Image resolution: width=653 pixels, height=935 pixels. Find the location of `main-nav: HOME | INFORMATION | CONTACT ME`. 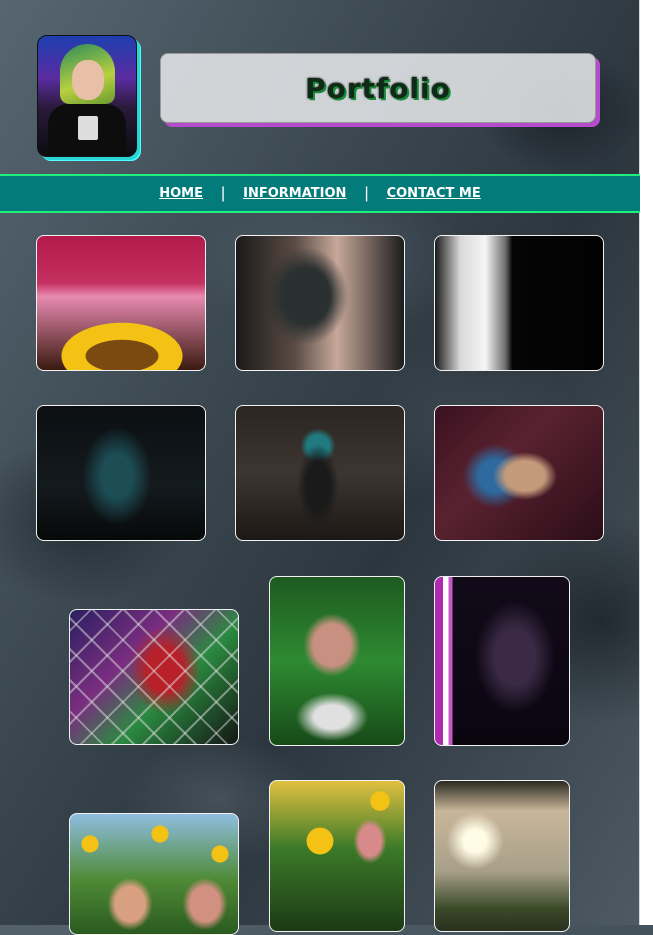

main-nav: HOME | INFORMATION | CONTACT ME is located at coordinates (320, 193).